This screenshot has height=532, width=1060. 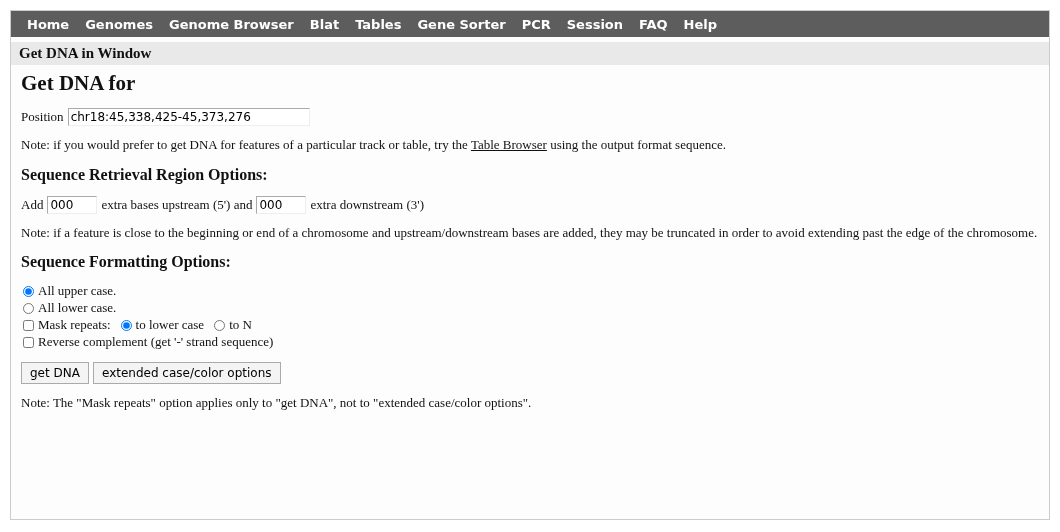 I want to click on radio-label: to N, so click(x=240, y=325).